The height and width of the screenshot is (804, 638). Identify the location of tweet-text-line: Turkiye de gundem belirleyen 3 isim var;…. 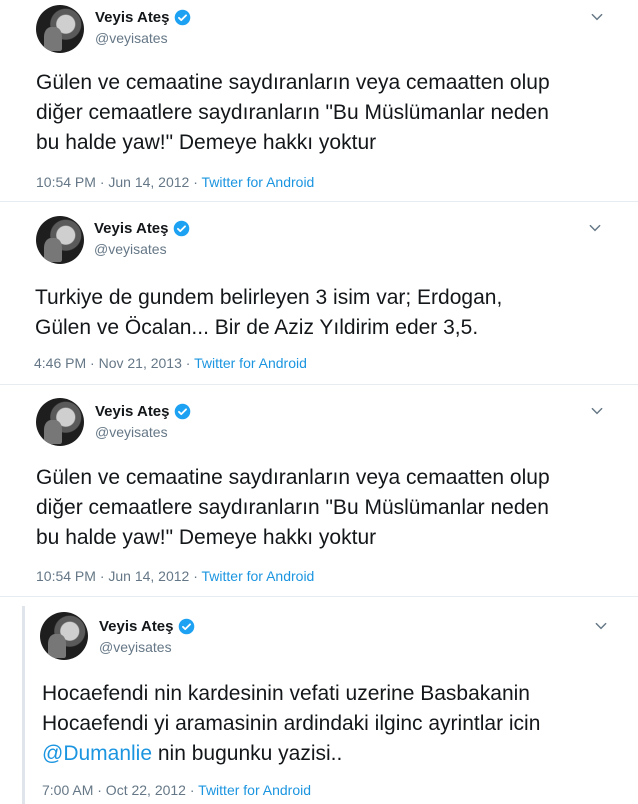
(269, 297).